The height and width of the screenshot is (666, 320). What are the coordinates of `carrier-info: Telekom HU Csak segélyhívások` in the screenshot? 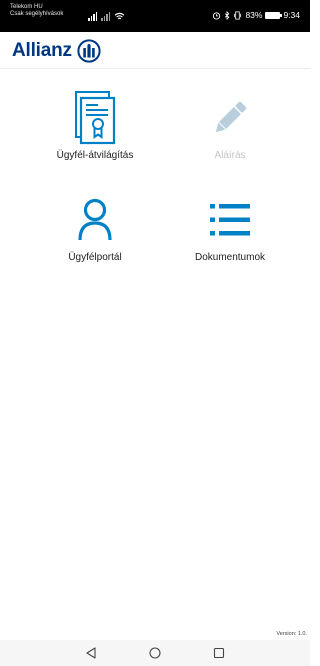 It's located at (36, 11).